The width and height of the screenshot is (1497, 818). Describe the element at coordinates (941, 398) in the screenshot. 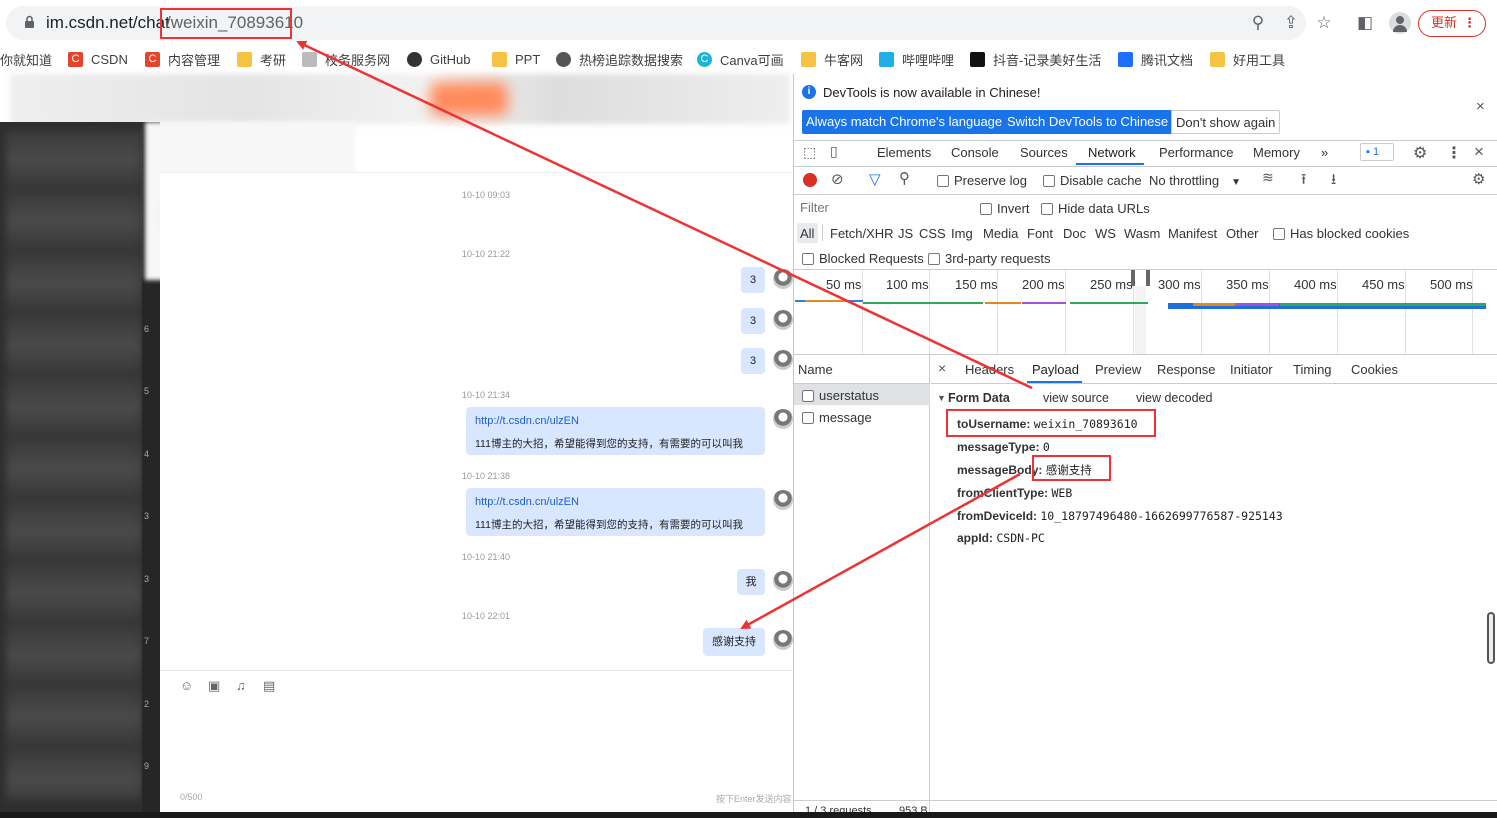

I see `expand-triangle-icon: ▼` at that location.